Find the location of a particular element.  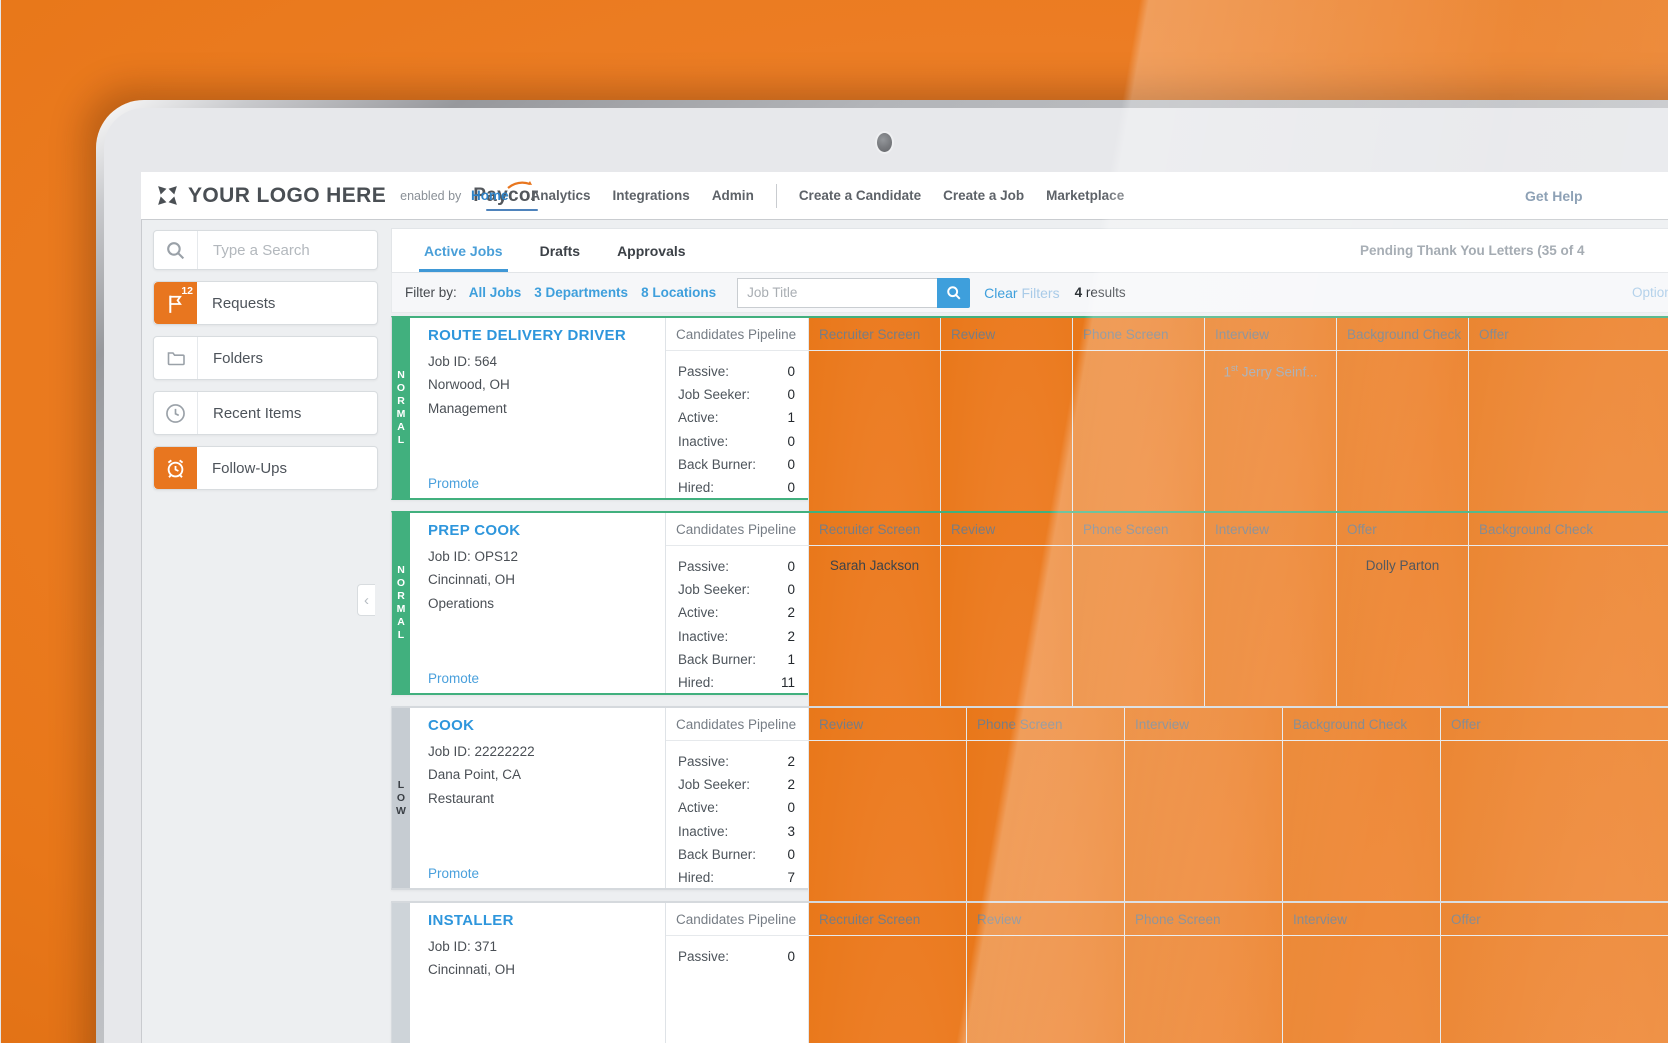

stage-header: Background Check is located at coordinates (1402, 334).